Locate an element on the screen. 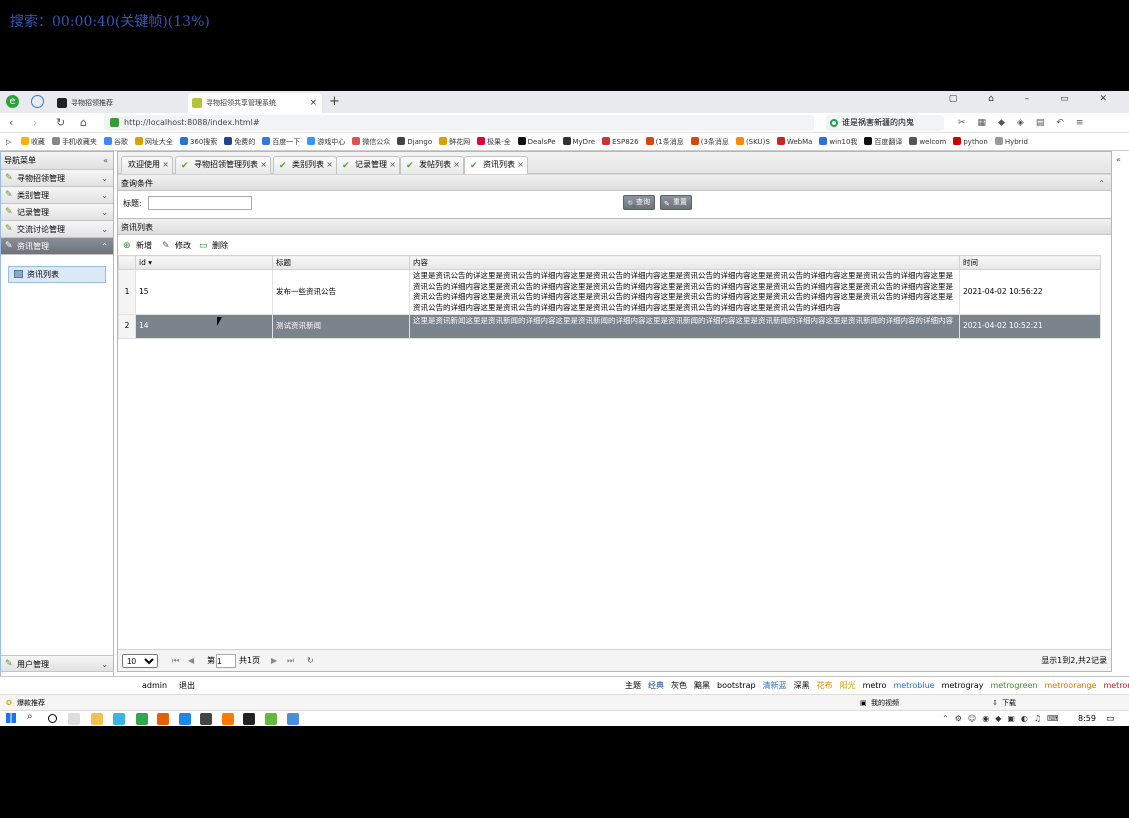 This screenshot has height=818, width=1129. bookmark-item: WebMa is located at coordinates (794, 141).